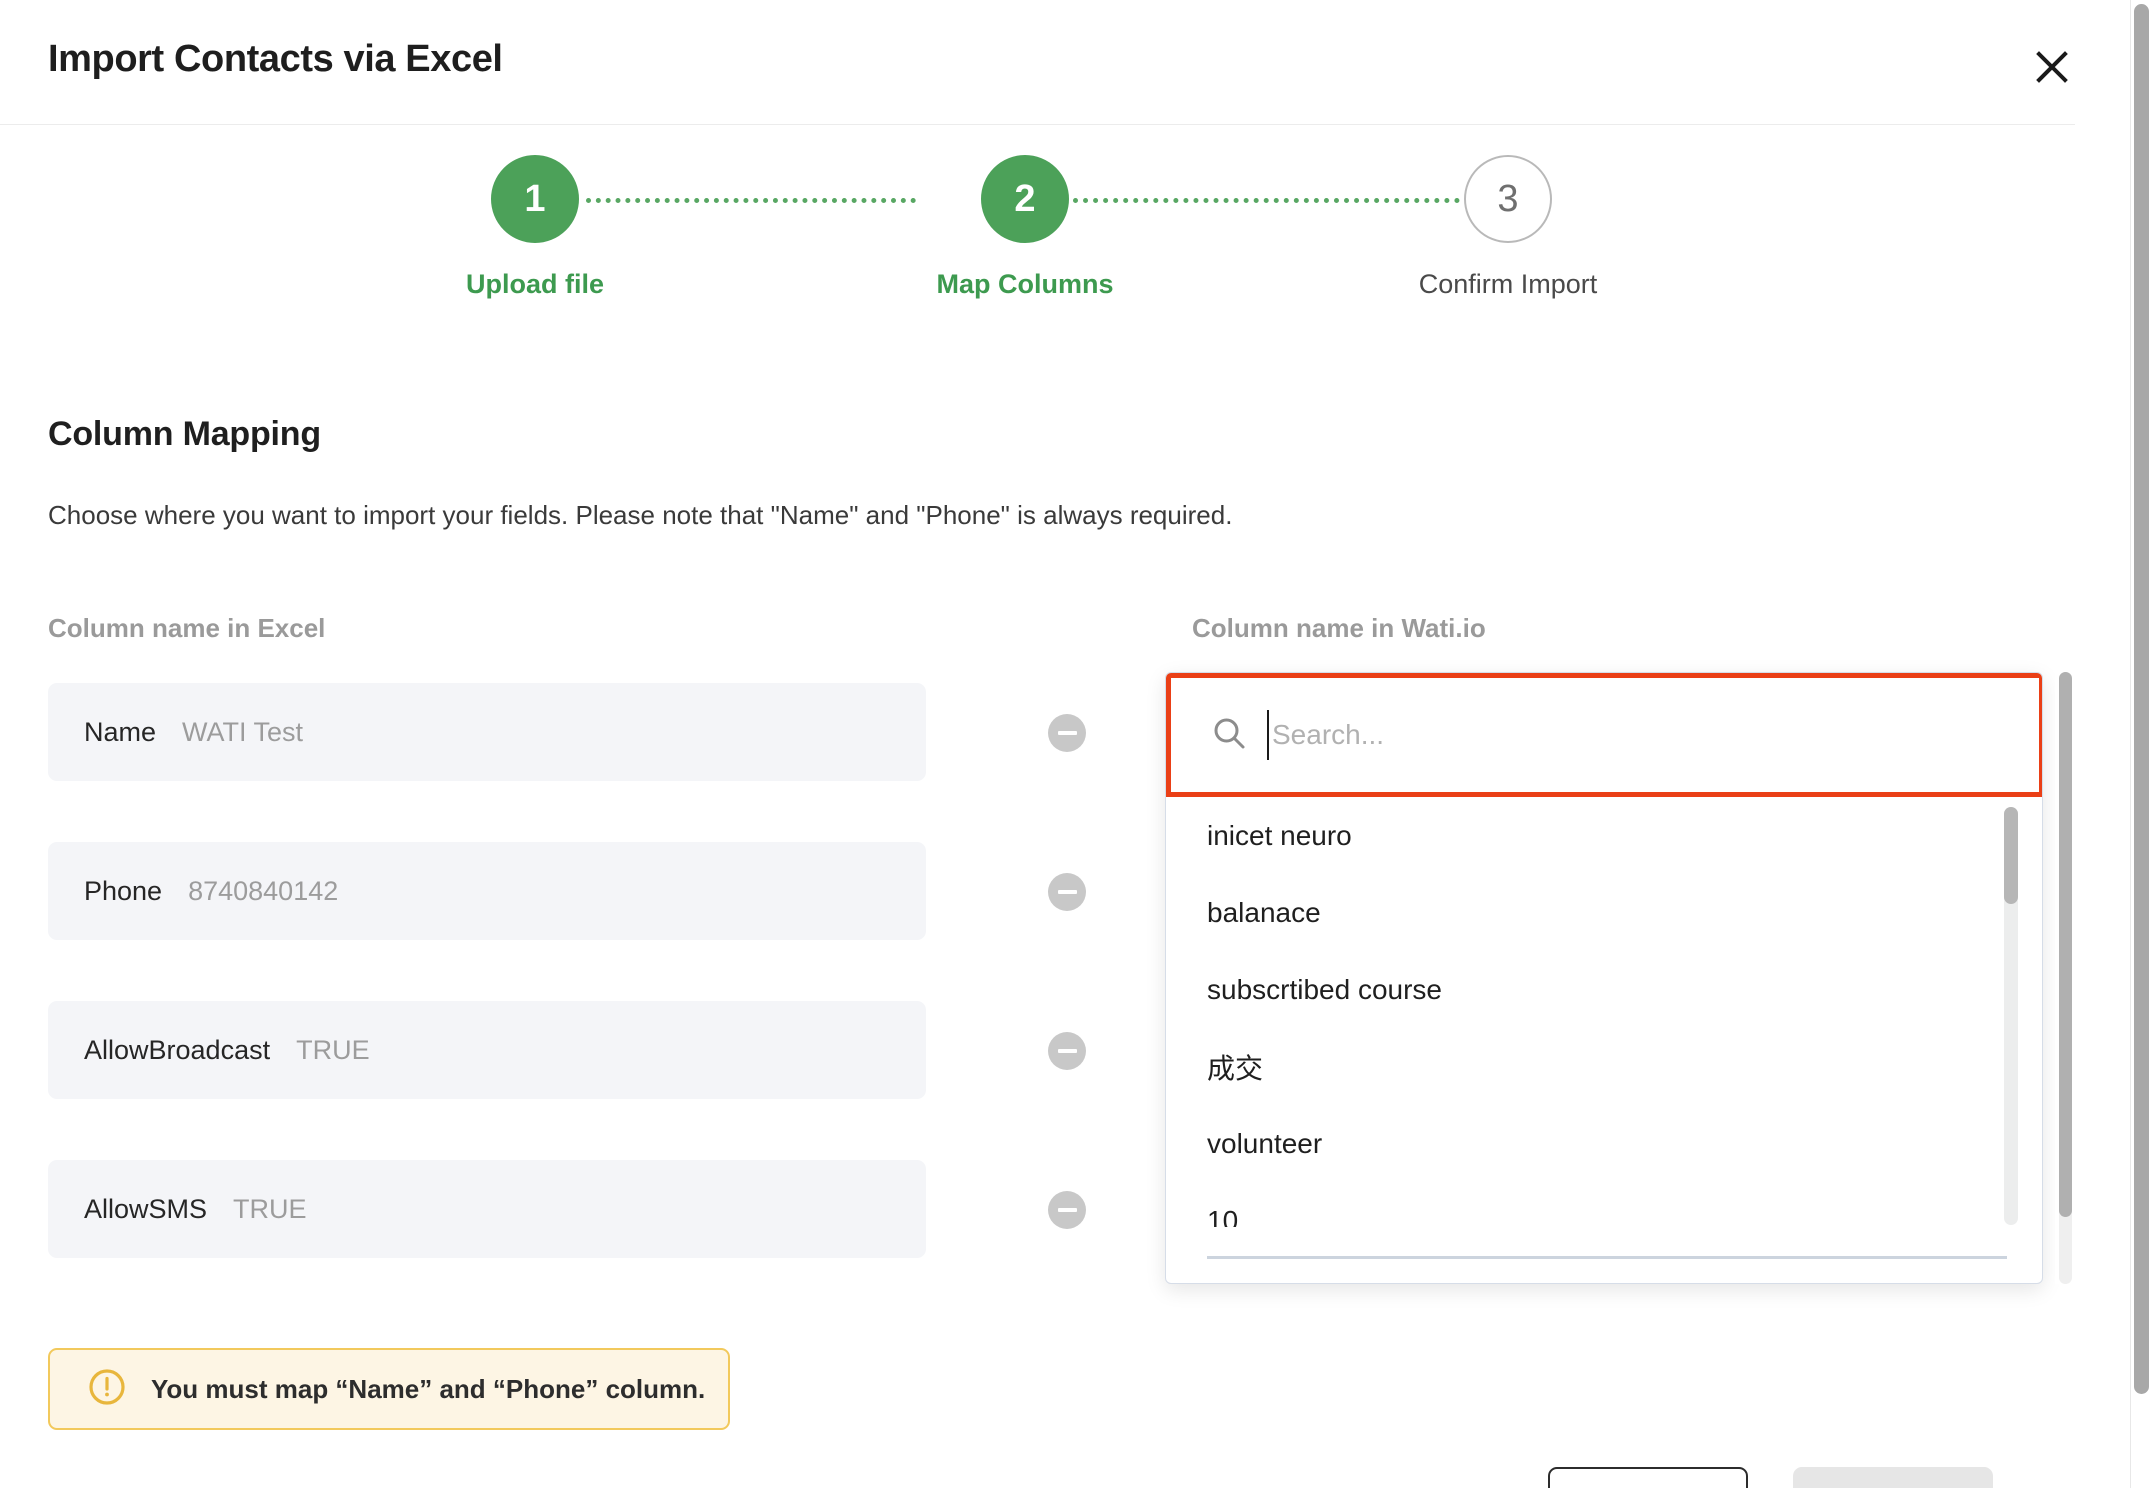  I want to click on close-icon, so click(2052, 67).